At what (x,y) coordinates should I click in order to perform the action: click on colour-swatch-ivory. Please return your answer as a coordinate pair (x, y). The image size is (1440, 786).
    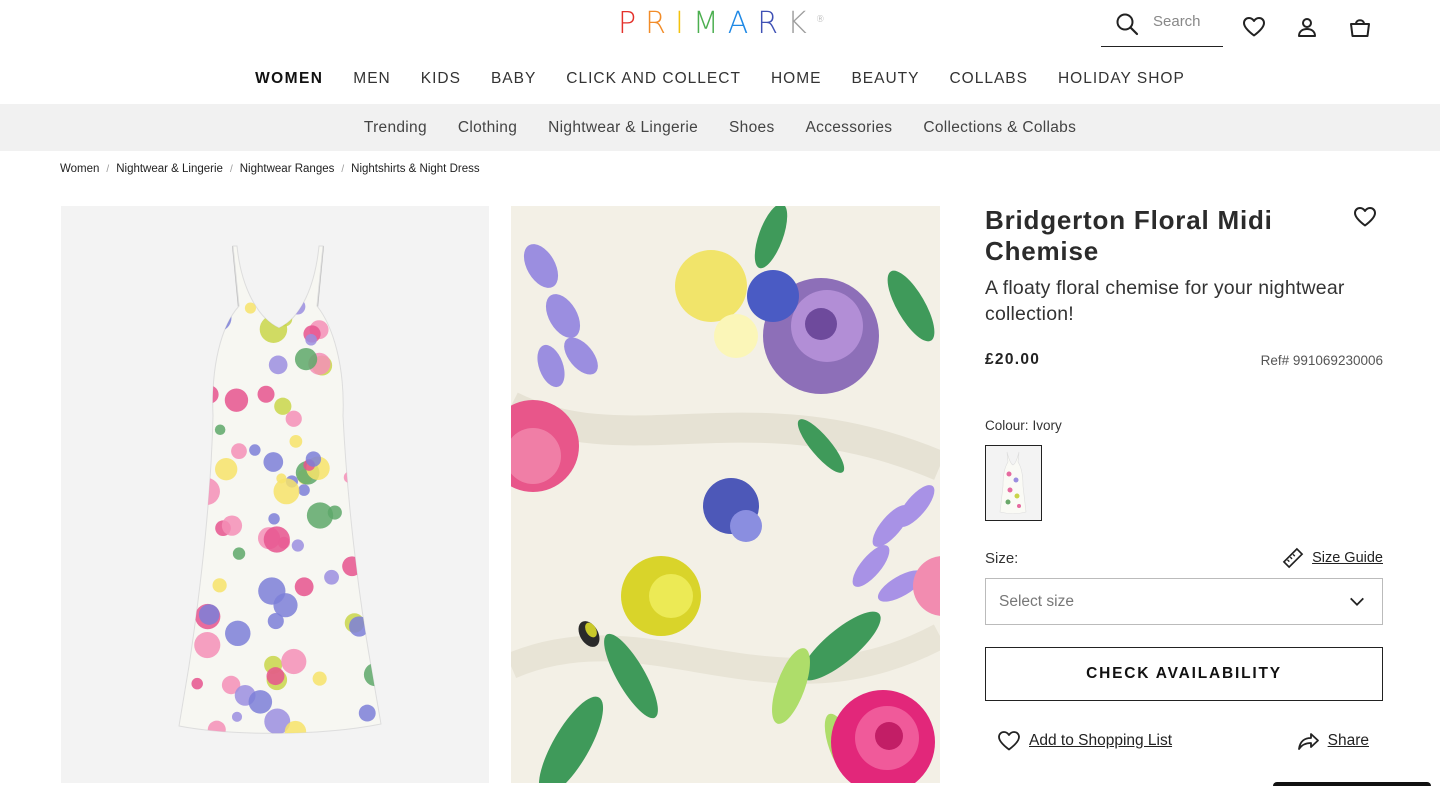
    Looking at the image, I should click on (1013, 483).